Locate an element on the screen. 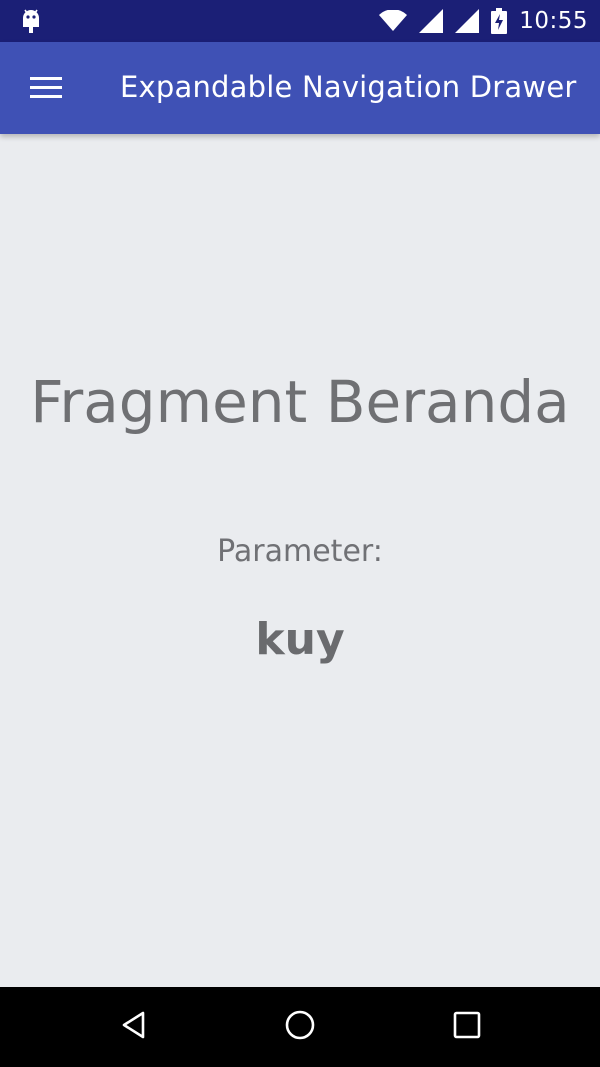 Image resolution: width=600 pixels, height=1067 pixels. recents-button is located at coordinates (467, 1027).